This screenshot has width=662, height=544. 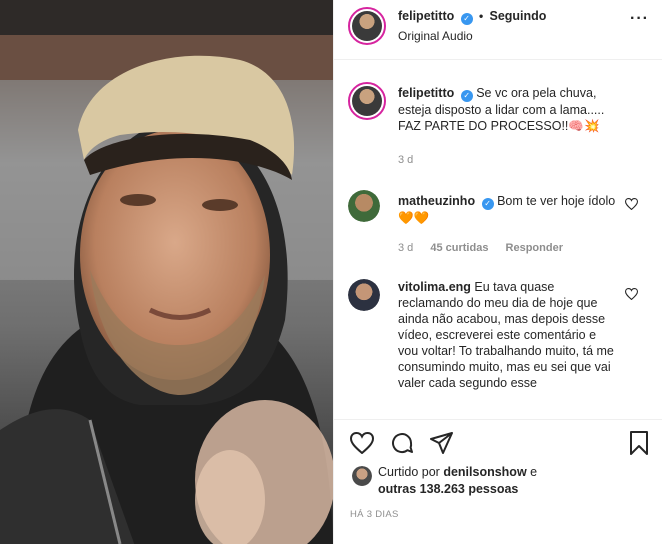 I want to click on comment-likes: 45 curtidas, so click(x=459, y=248).